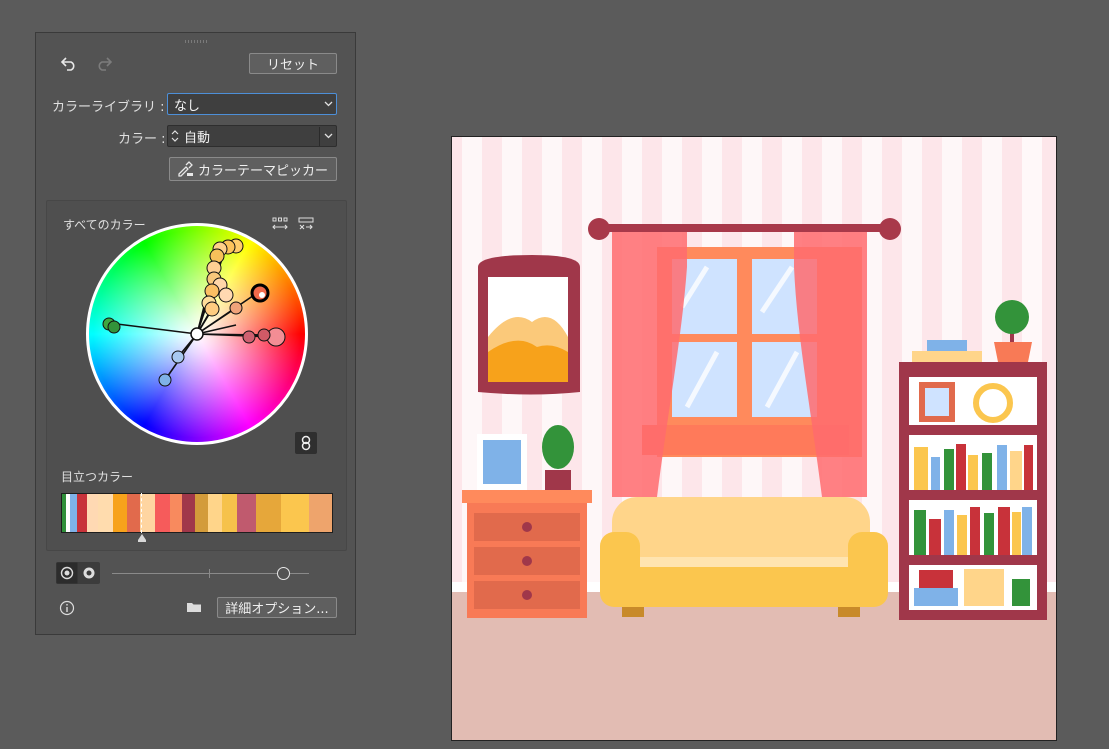 This screenshot has width=1109, height=749. I want to click on redo-button, so click(104, 64).